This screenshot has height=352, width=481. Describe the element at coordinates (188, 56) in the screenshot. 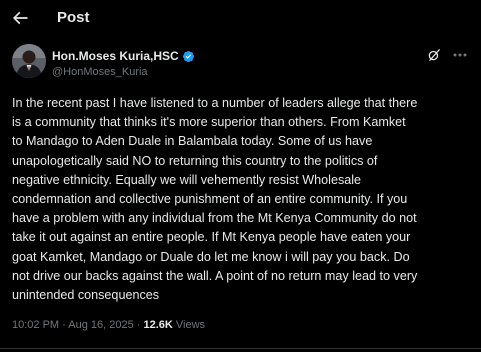

I see `verified-badge-icon` at that location.